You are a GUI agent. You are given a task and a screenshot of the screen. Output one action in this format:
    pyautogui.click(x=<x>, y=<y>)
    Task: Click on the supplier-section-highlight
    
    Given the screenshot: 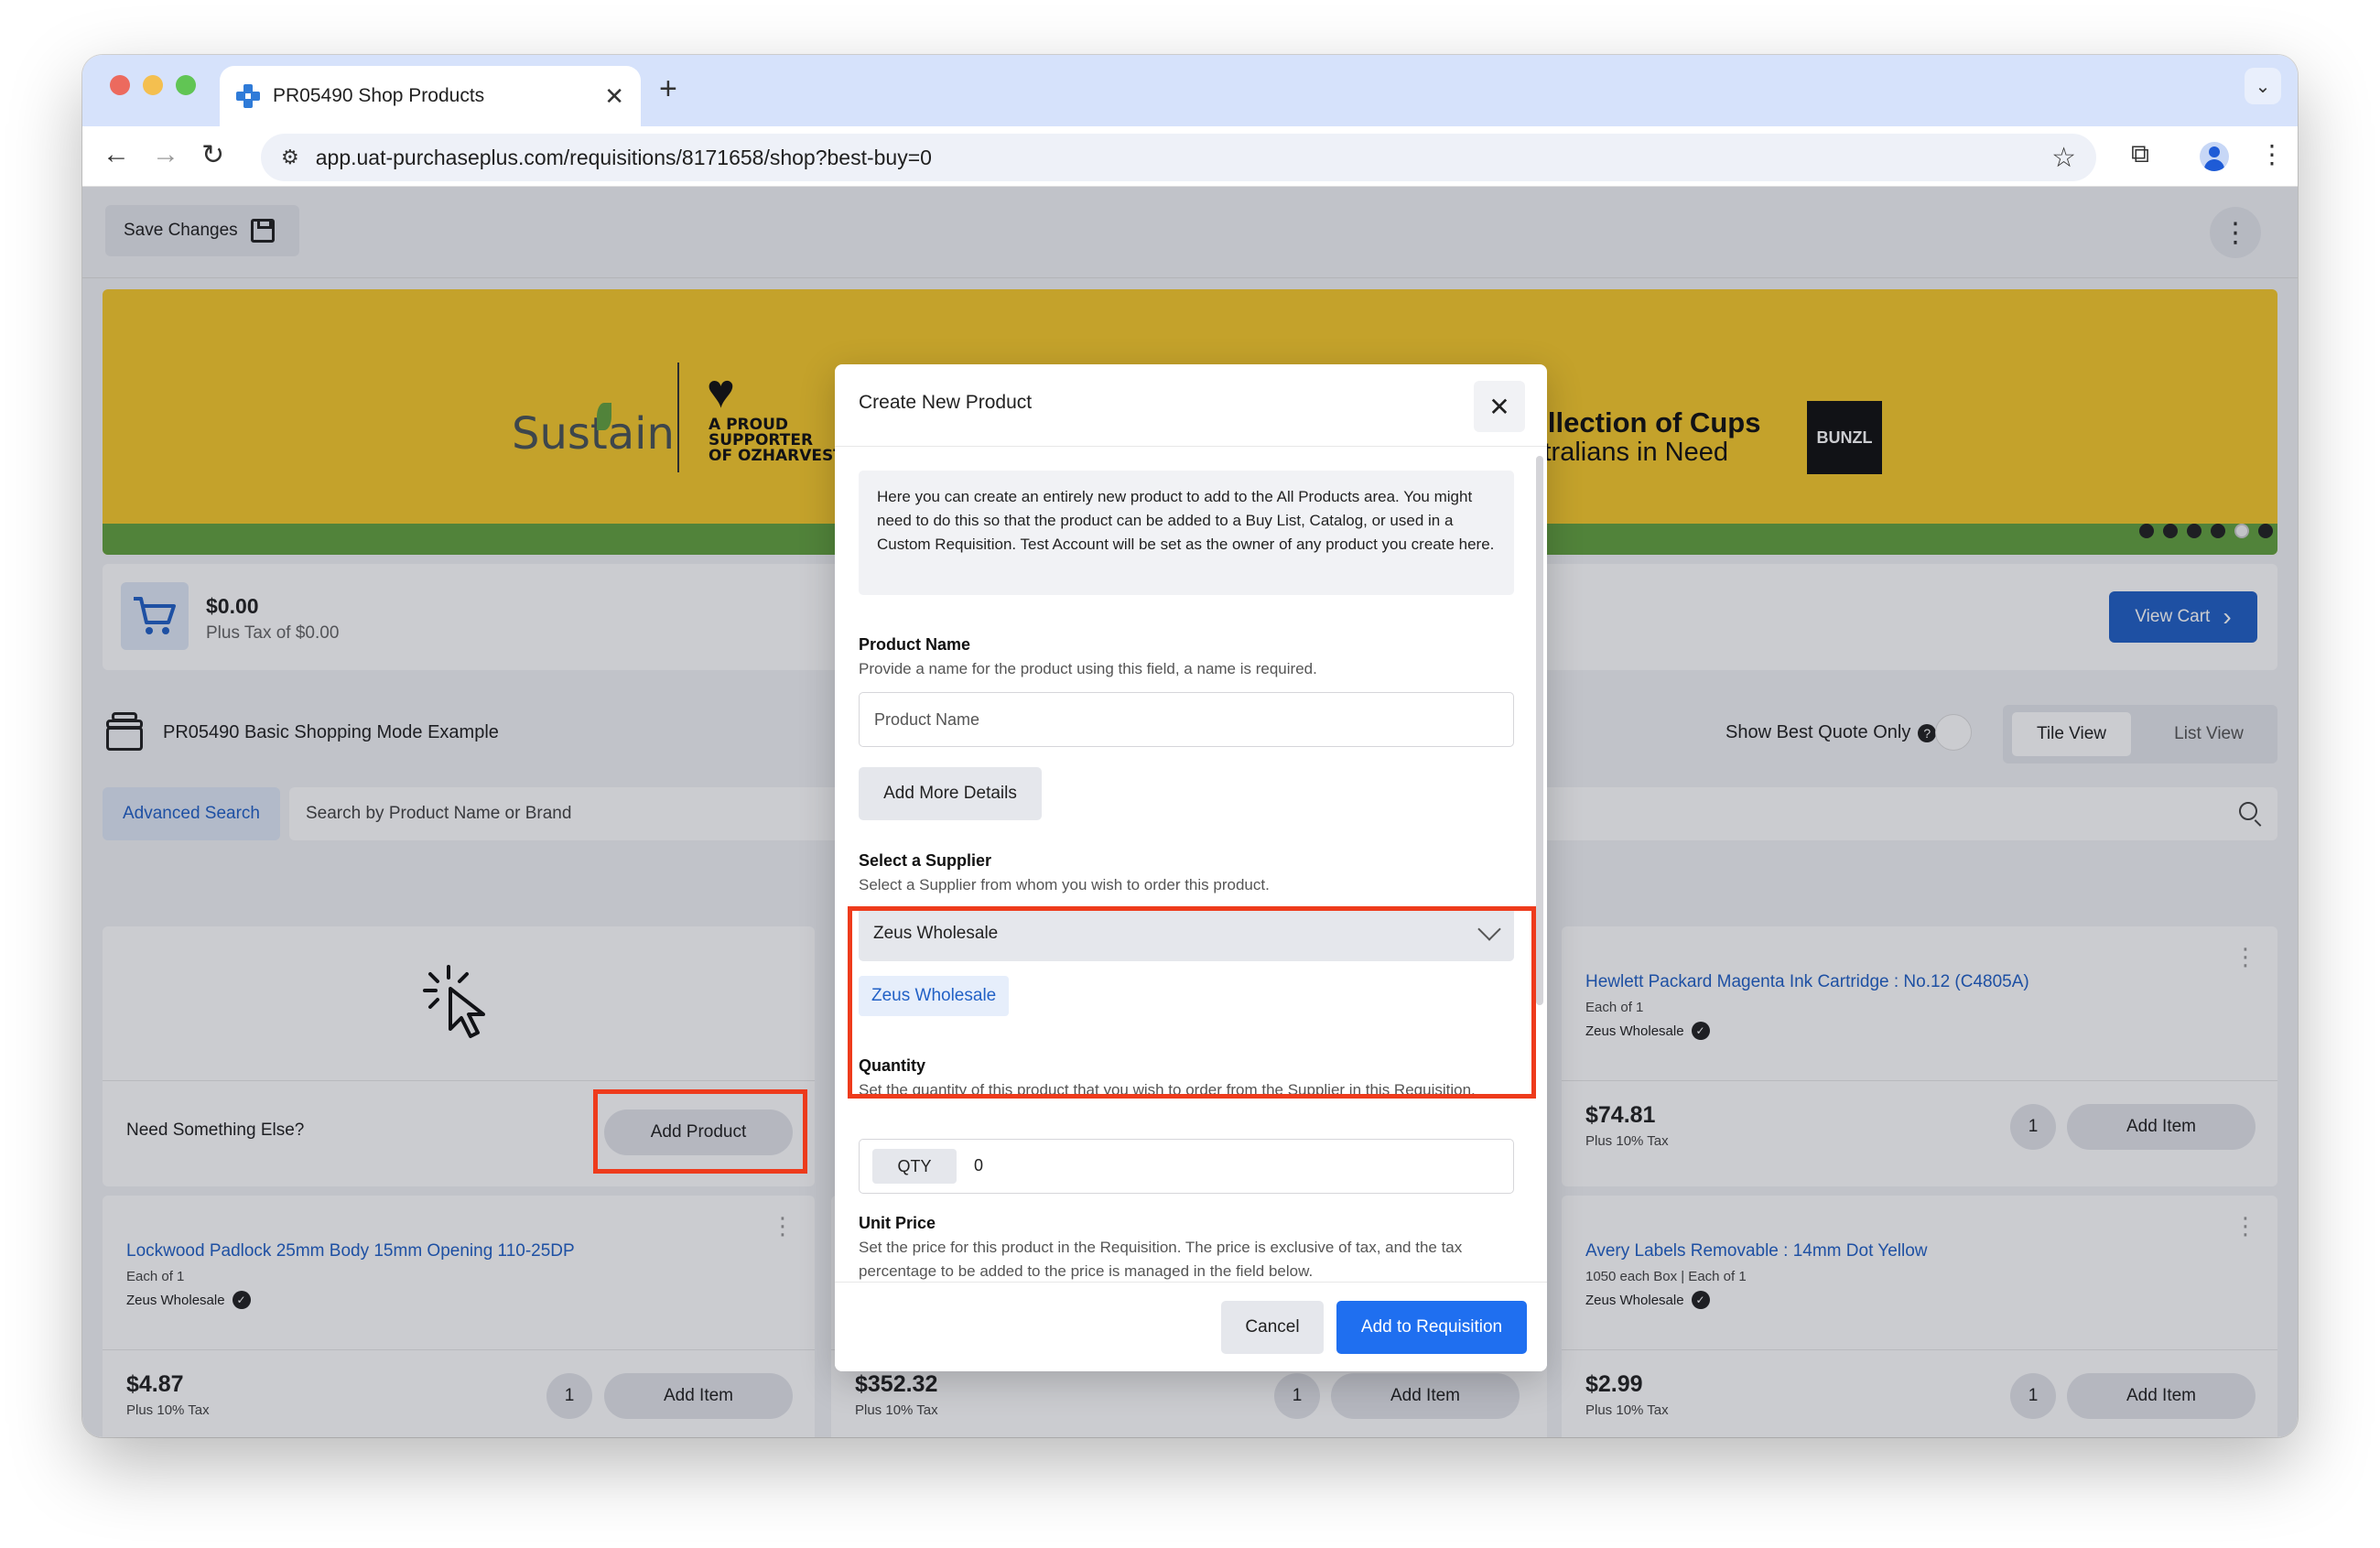 What is the action you would take?
    pyautogui.click(x=1192, y=1003)
    